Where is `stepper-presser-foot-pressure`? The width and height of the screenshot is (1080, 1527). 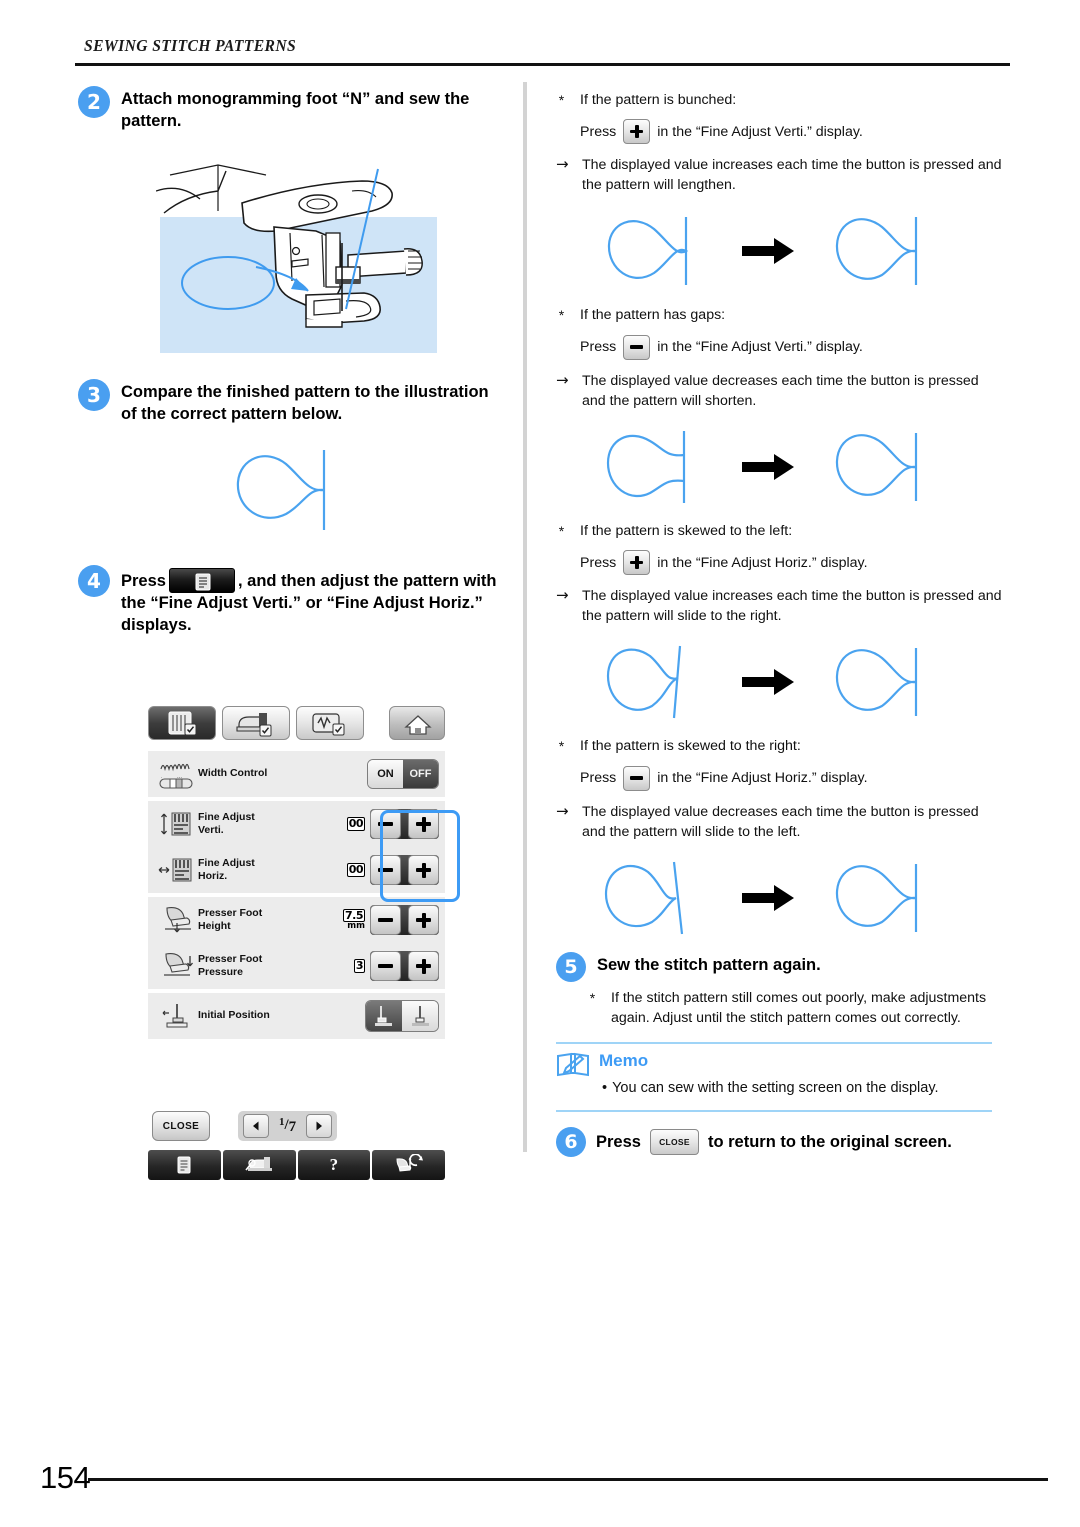
stepper-presser-foot-pressure is located at coordinates (404, 966).